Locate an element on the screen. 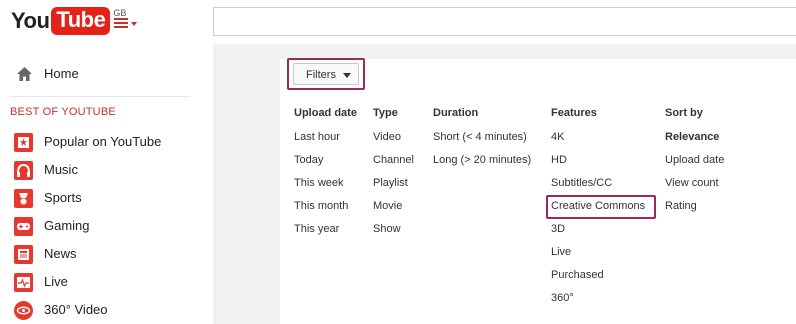  sidebar-item-live: Live is located at coordinates (100, 282).